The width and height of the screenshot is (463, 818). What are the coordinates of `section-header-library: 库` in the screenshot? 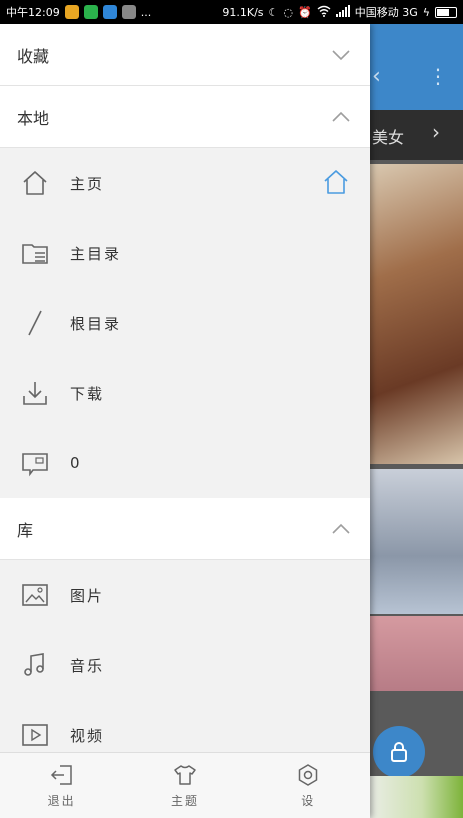 It's located at (185, 529).